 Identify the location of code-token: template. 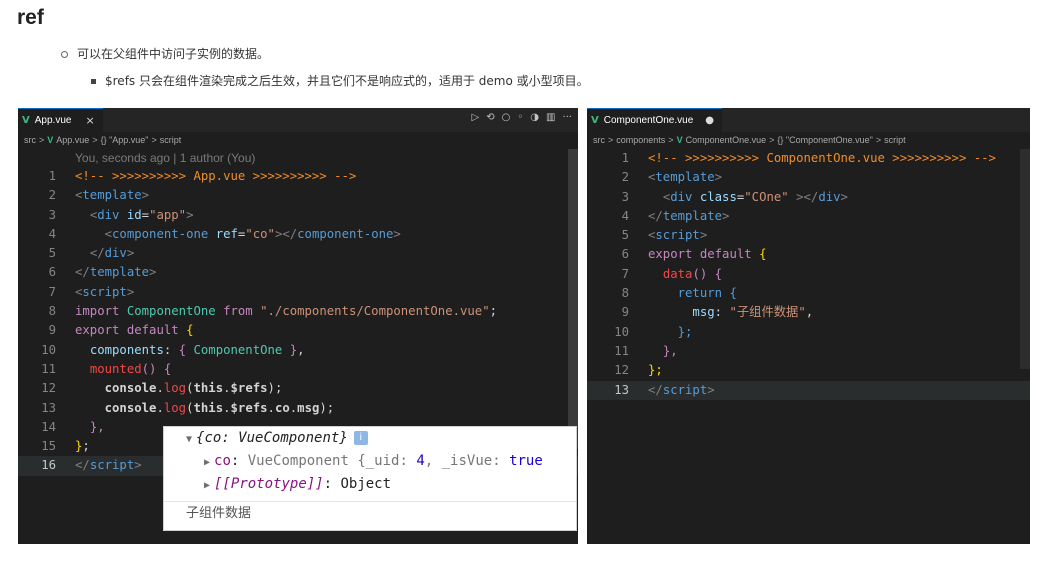
(119, 272).